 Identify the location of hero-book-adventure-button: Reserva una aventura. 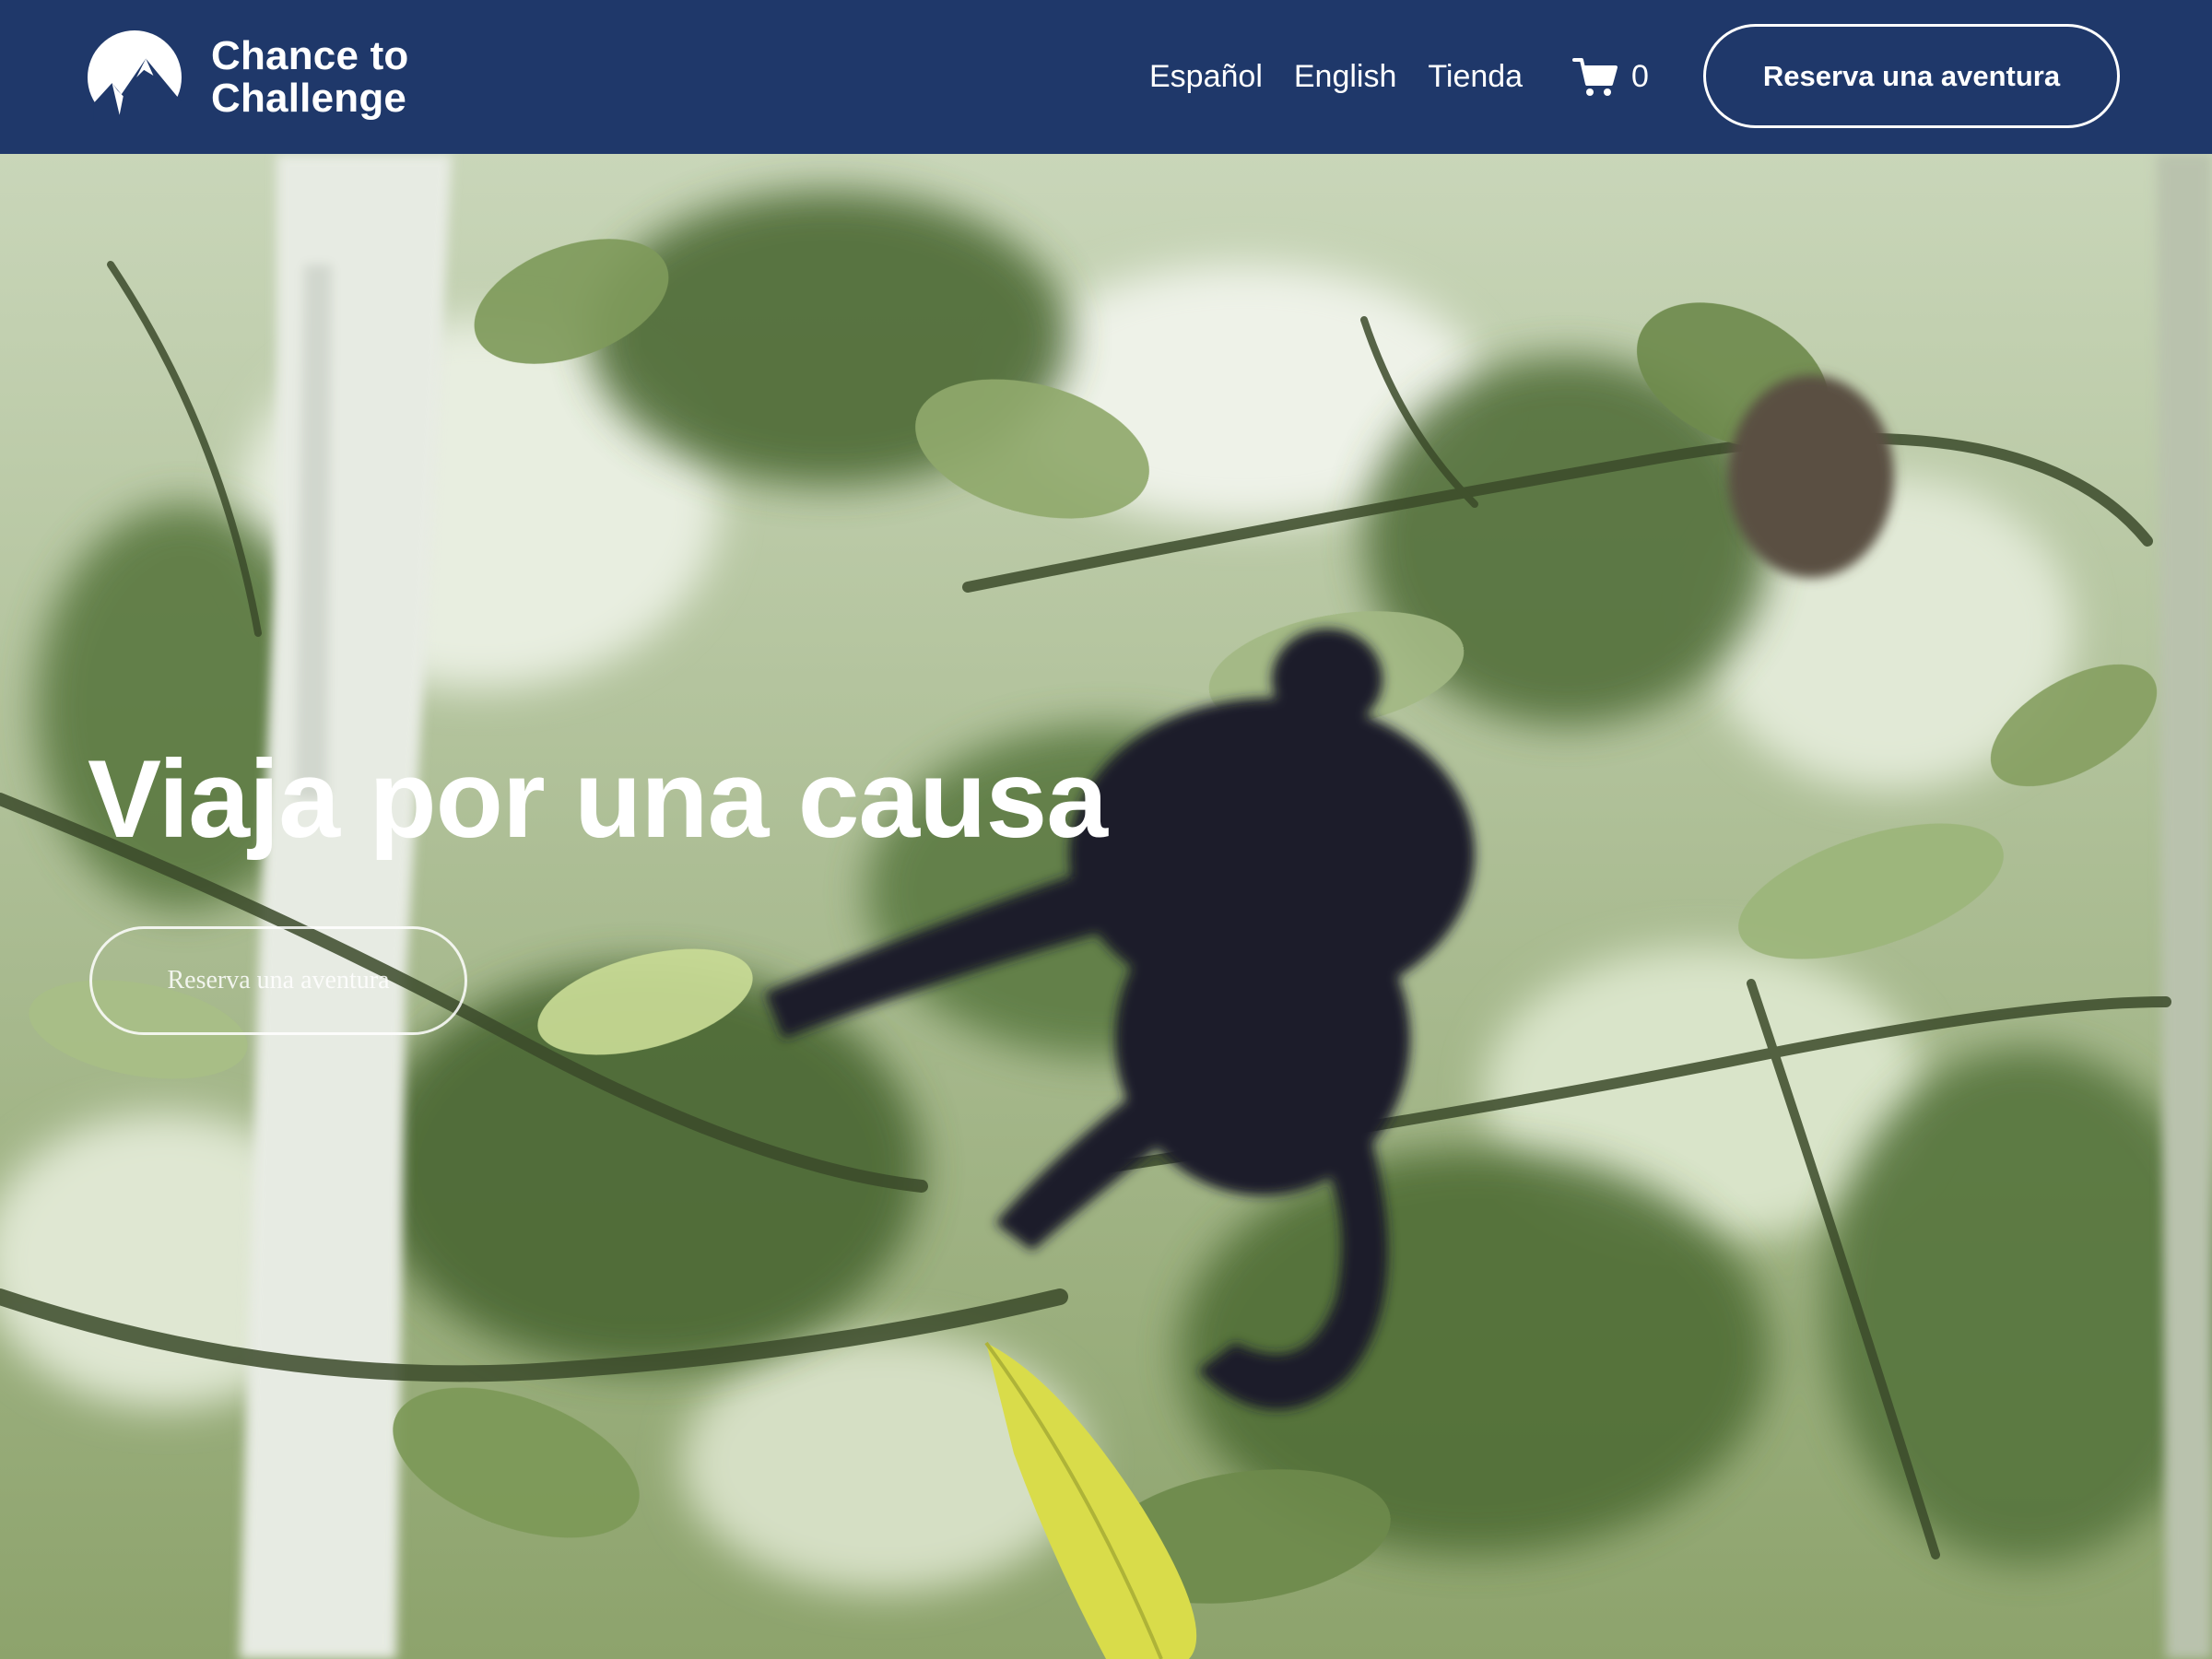
(278, 980).